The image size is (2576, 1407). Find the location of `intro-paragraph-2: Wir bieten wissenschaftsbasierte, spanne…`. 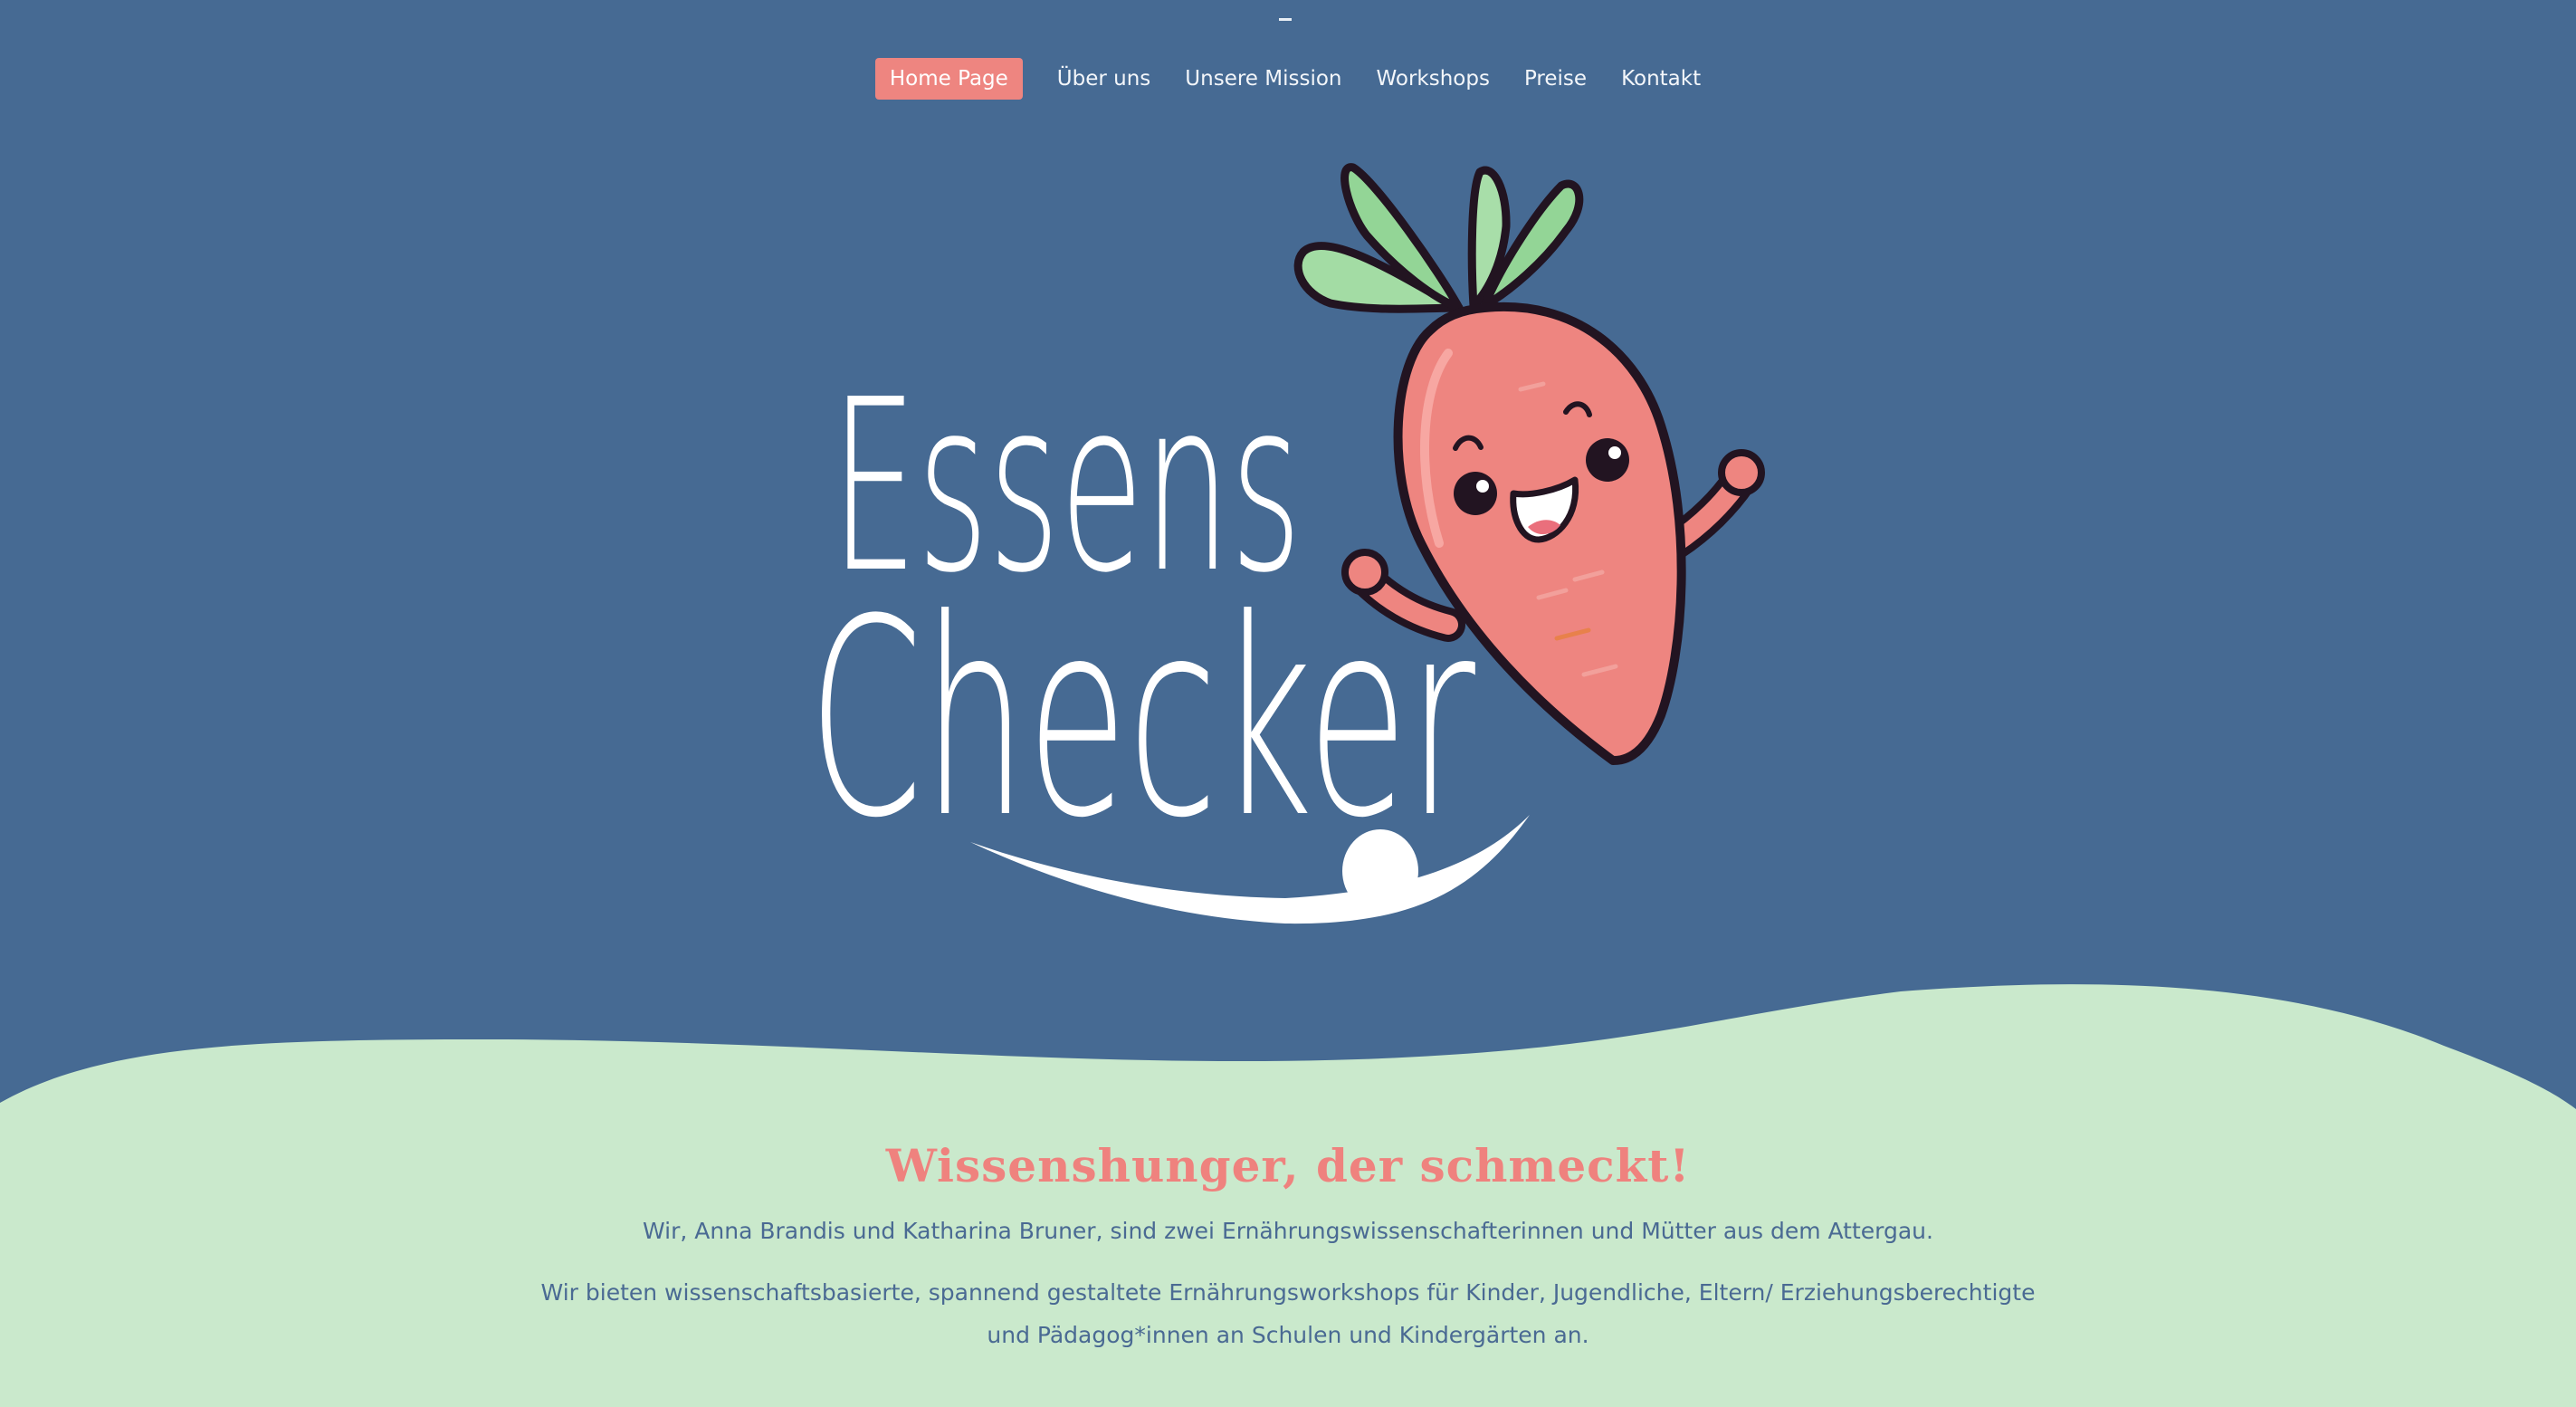

intro-paragraph-2: Wir bieten wissenschaftsbasierte, spanne… is located at coordinates (1288, 1313).